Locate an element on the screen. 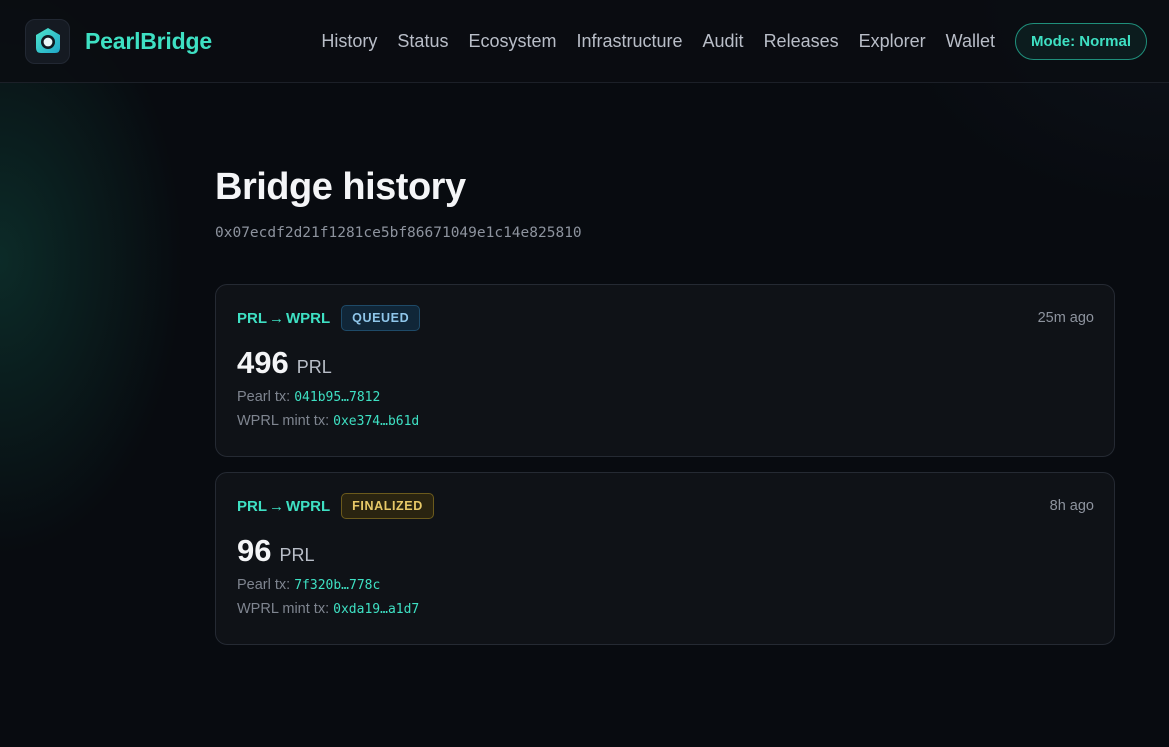 This screenshot has height=747, width=1169. pearl-logo-icon is located at coordinates (47, 41).